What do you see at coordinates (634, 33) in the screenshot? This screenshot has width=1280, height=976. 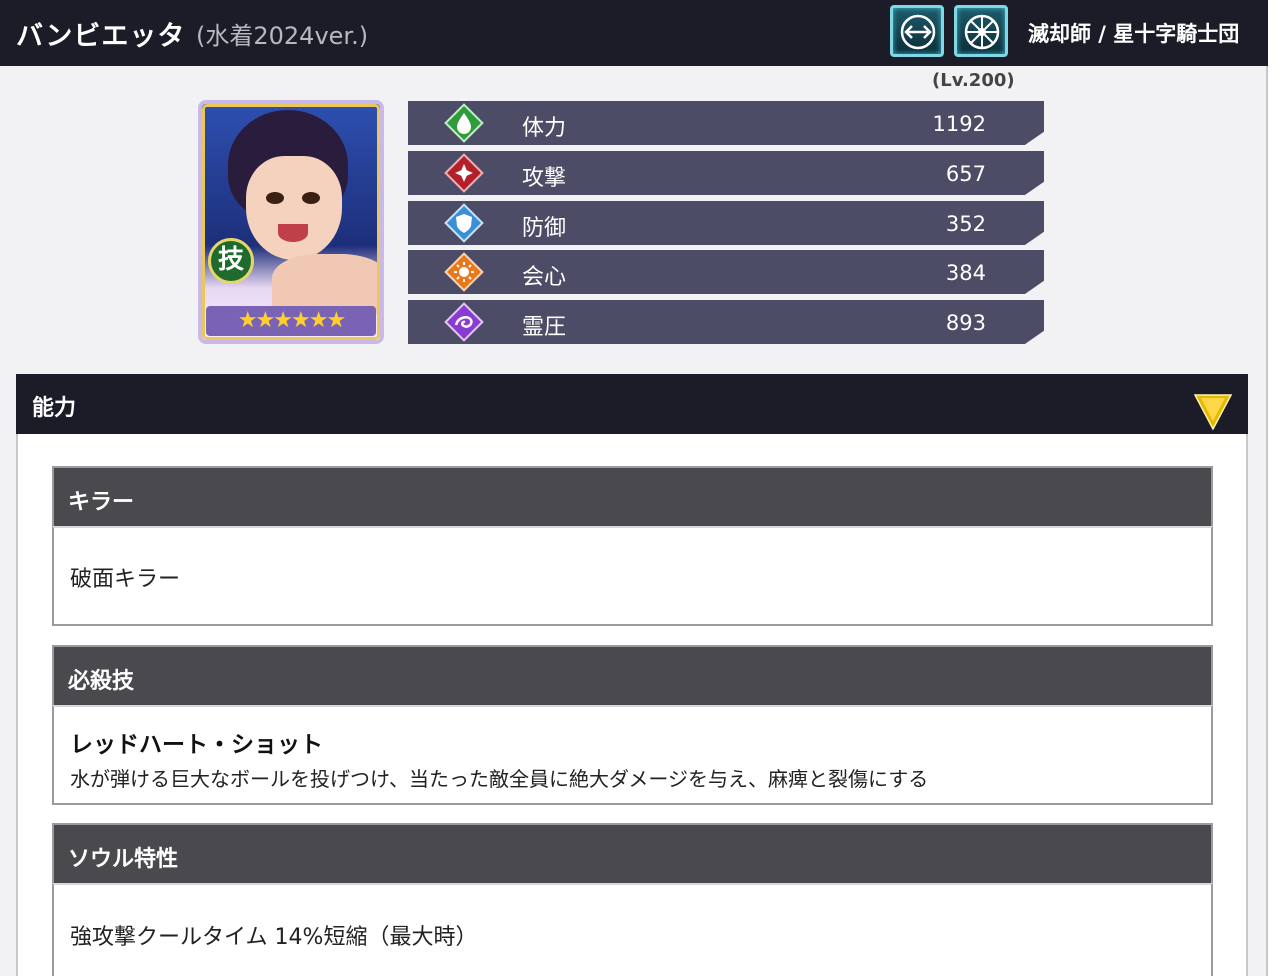 I see `character-header: バンビエッタ (水着2024ver.) 滅却師 / 星十字騎士団` at bounding box center [634, 33].